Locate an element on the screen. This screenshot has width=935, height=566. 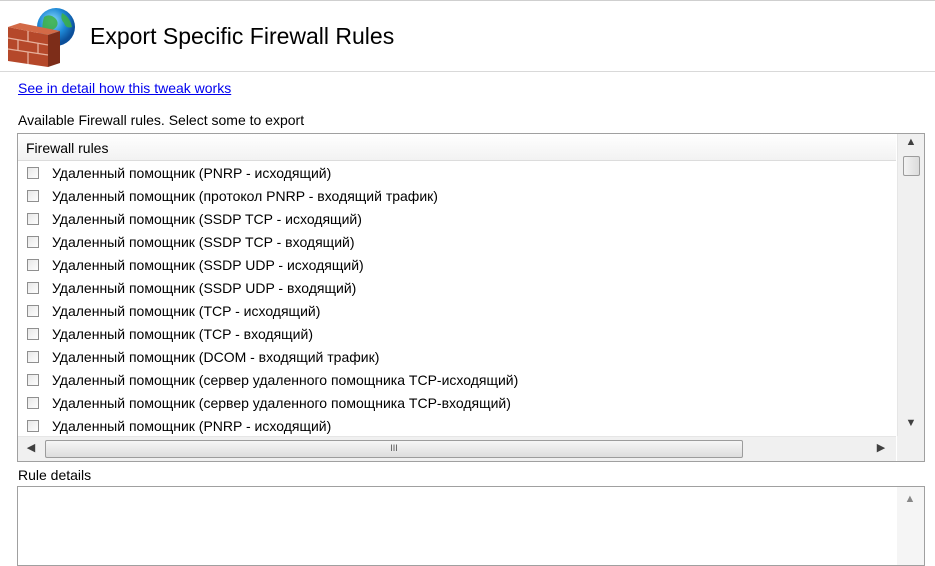
rule-label: Удаленный помощник (TCP - входящий) is located at coordinates (182, 334).